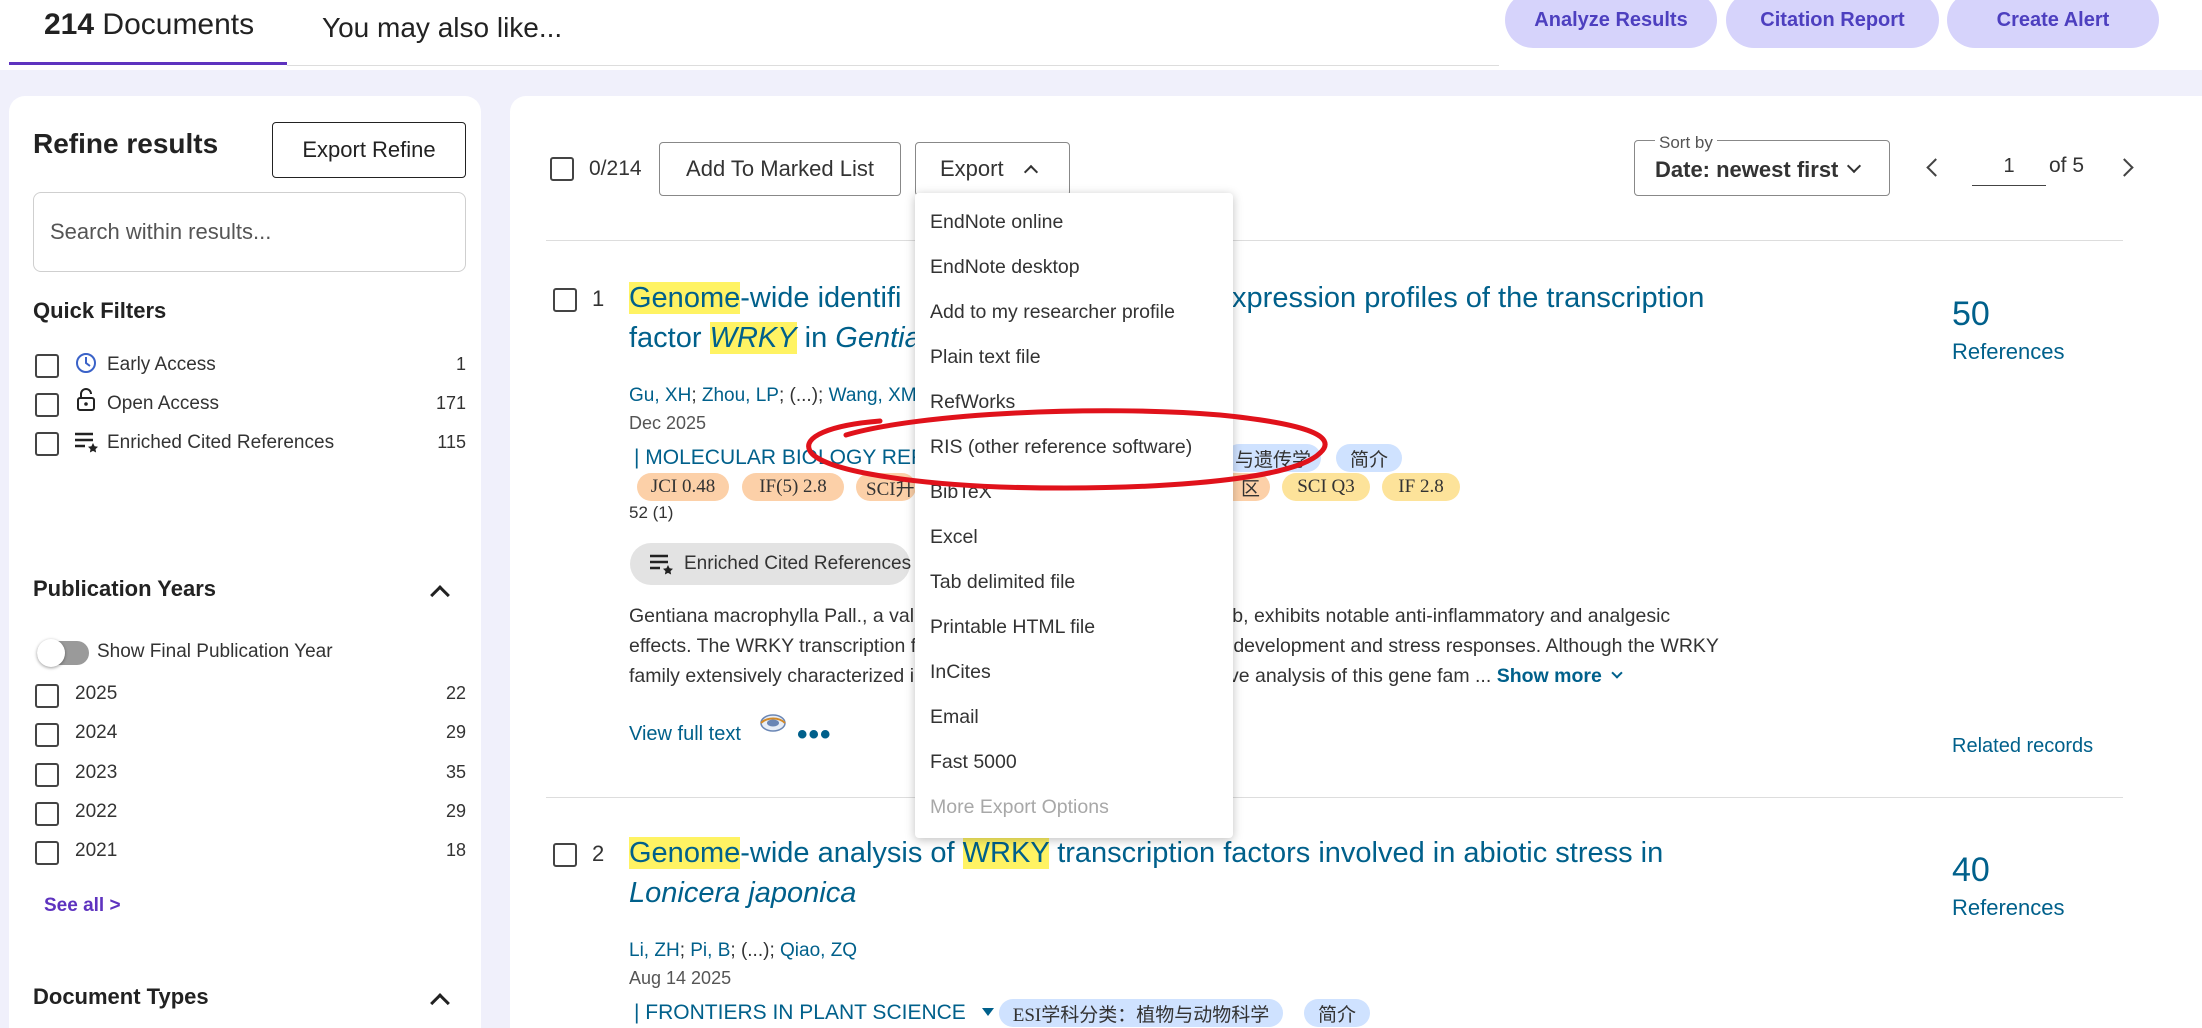 The image size is (2202, 1028). What do you see at coordinates (1141, 1013) in the screenshot?
I see `esi-category-badge: ESI学科分类：植物与动物科学` at bounding box center [1141, 1013].